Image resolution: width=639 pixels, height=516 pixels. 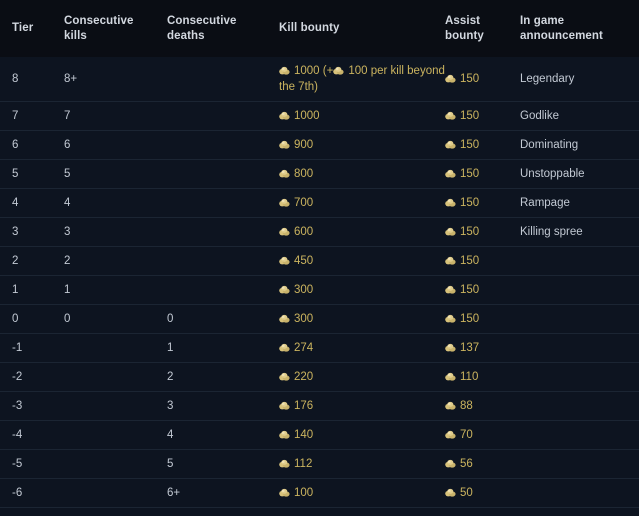 I want to click on cell-consecutive-deaths: 4, so click(x=170, y=434).